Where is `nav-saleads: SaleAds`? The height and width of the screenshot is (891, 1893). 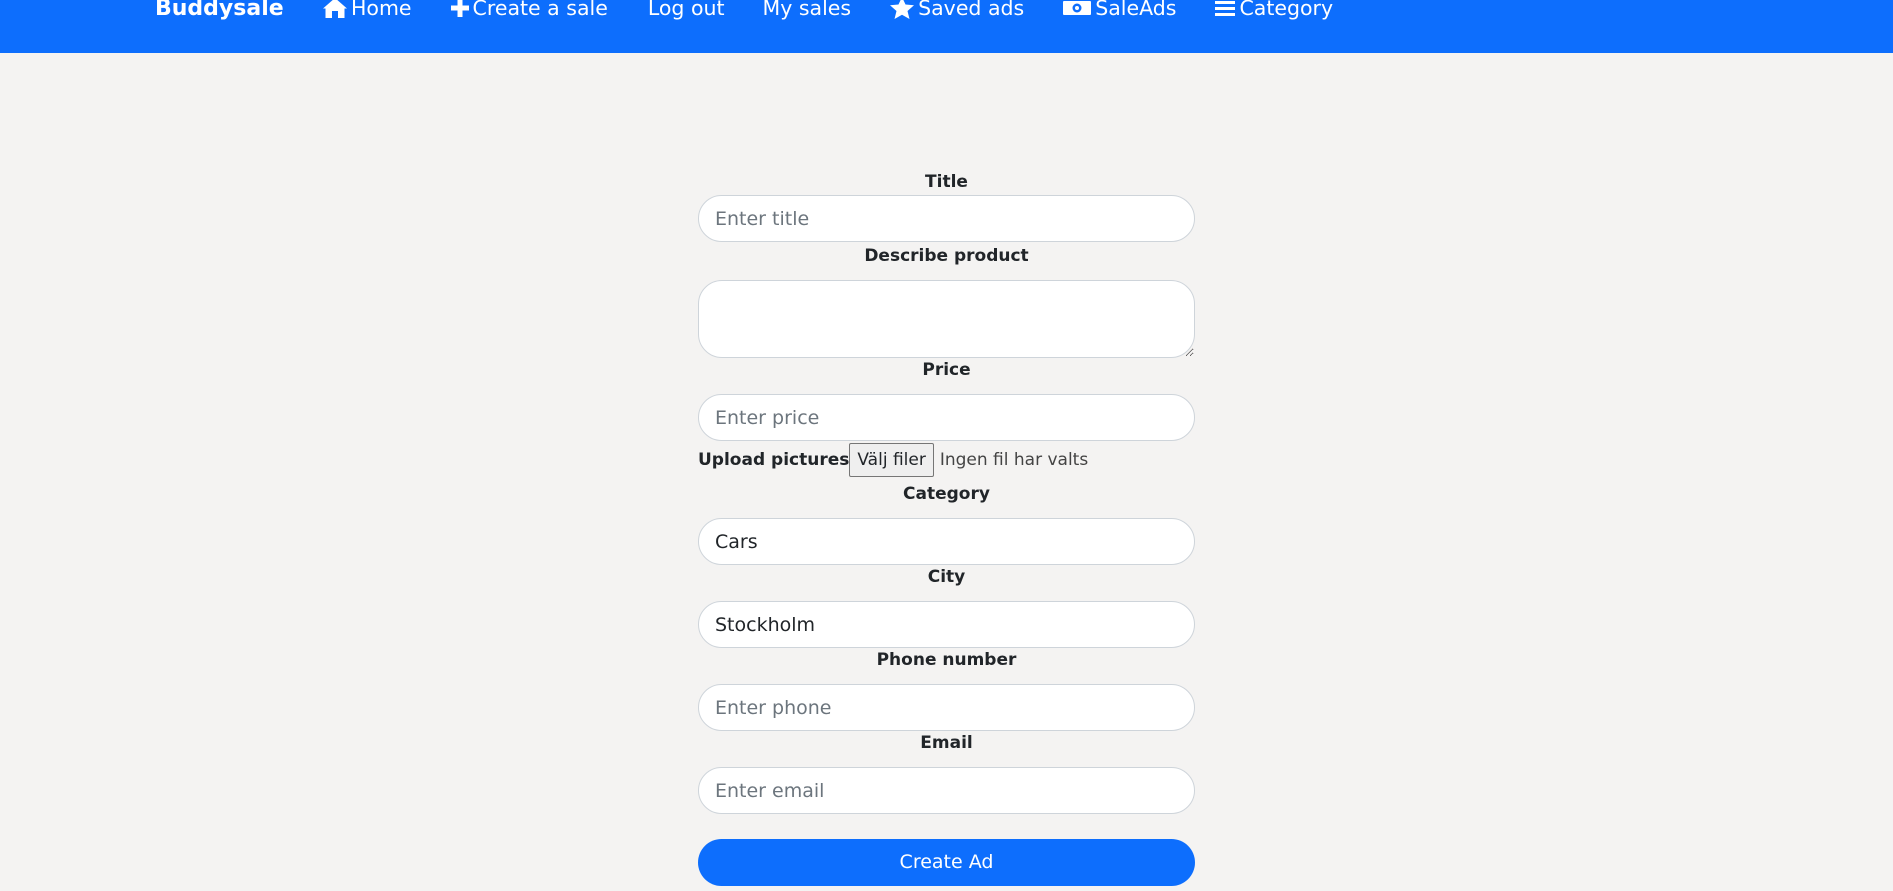 nav-saleads: SaleAds is located at coordinates (1119, 10).